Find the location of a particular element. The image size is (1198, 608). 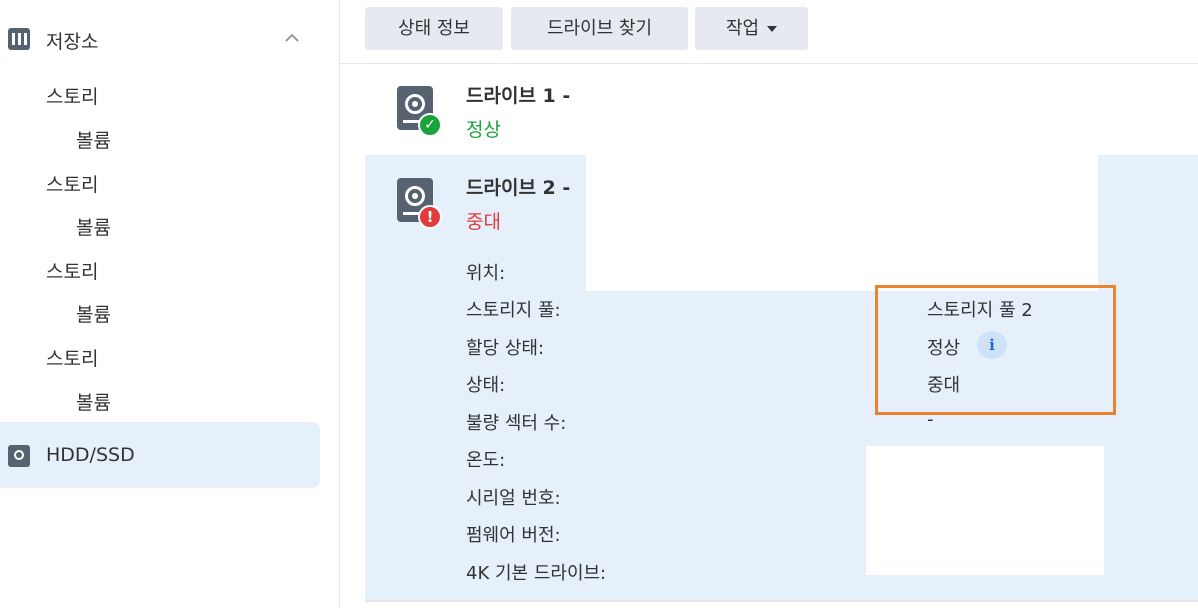

detail-label-status: 상태: is located at coordinates (486, 385).